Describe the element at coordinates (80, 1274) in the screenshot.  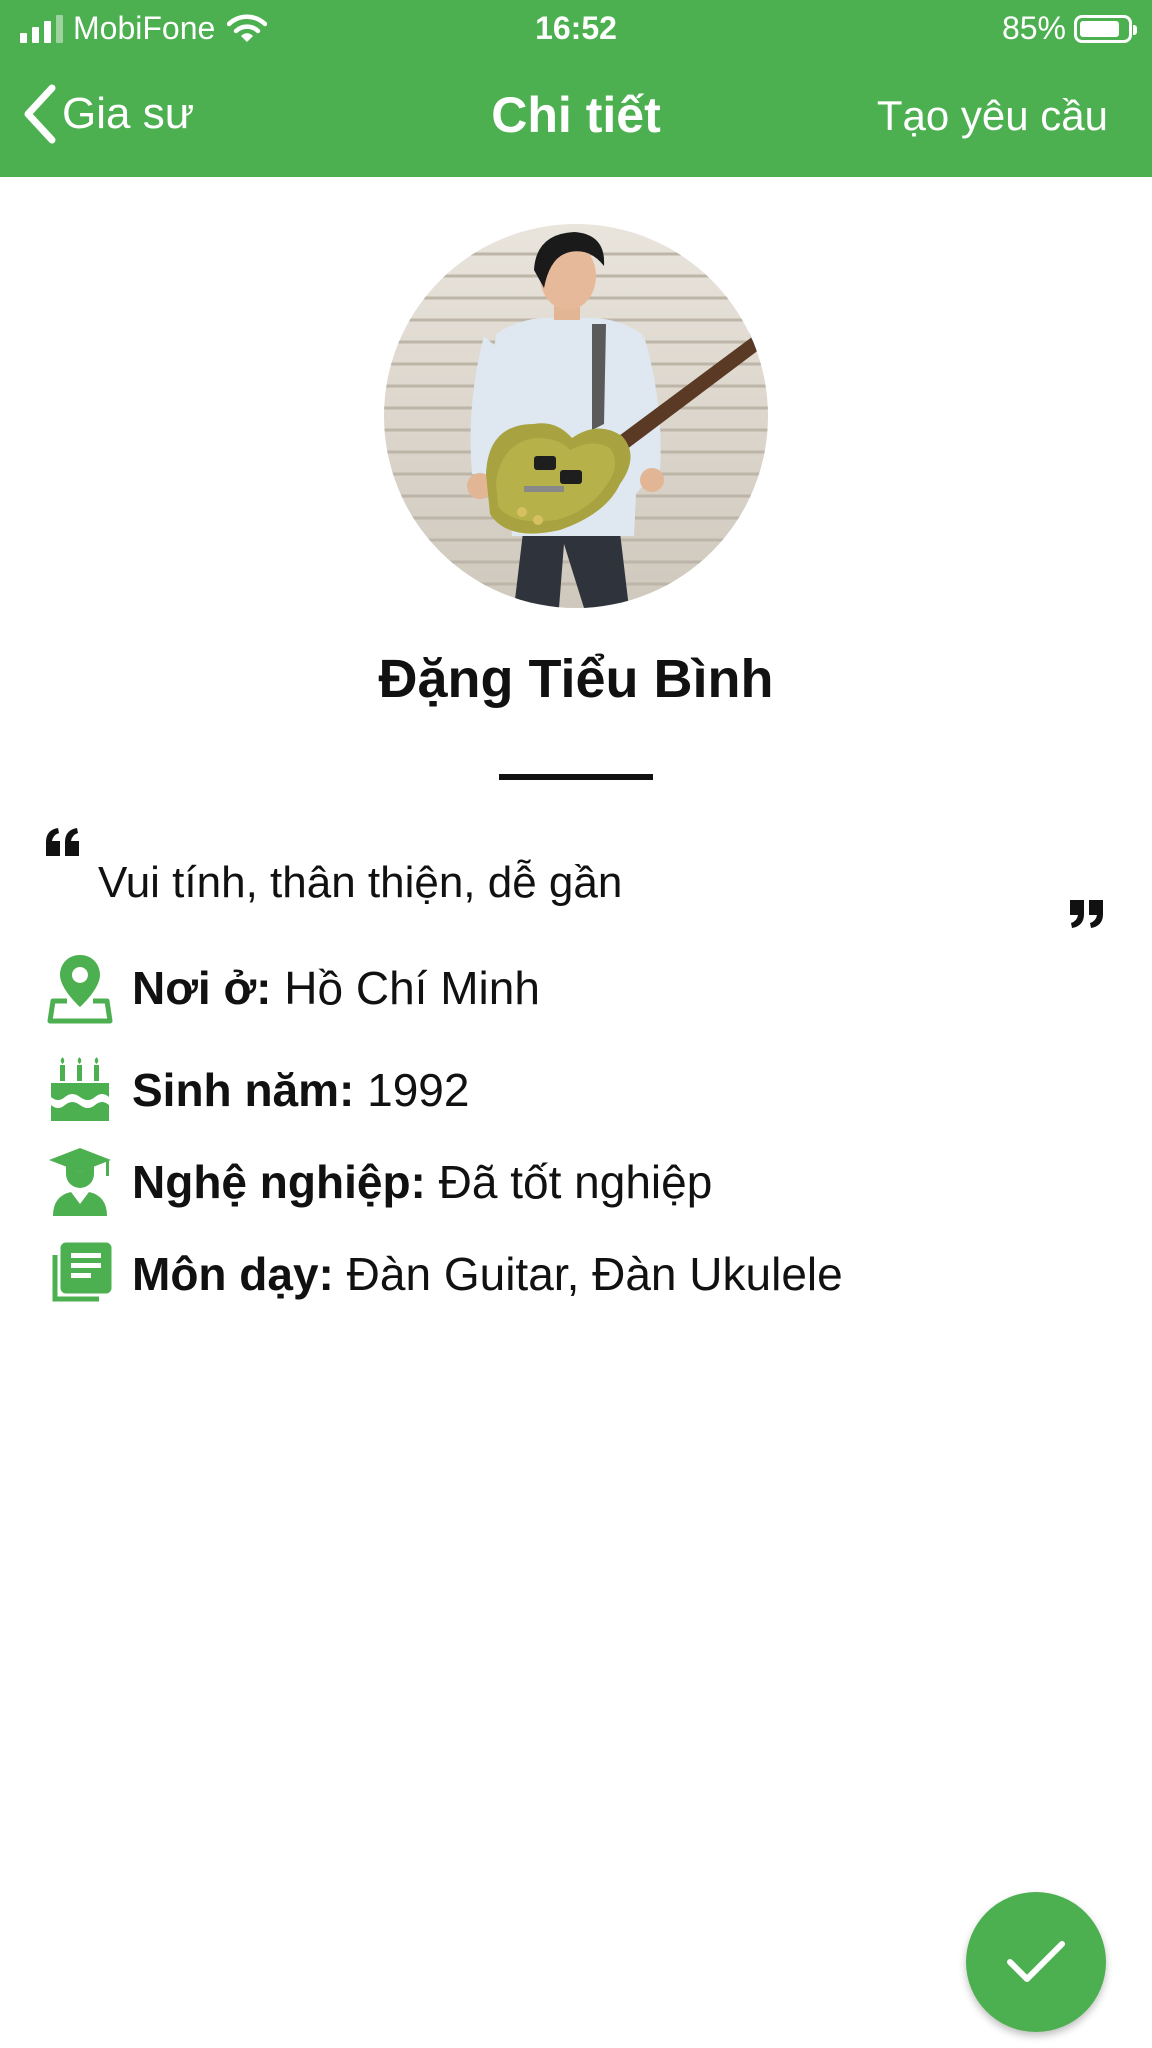
I see `subjects-icon` at that location.